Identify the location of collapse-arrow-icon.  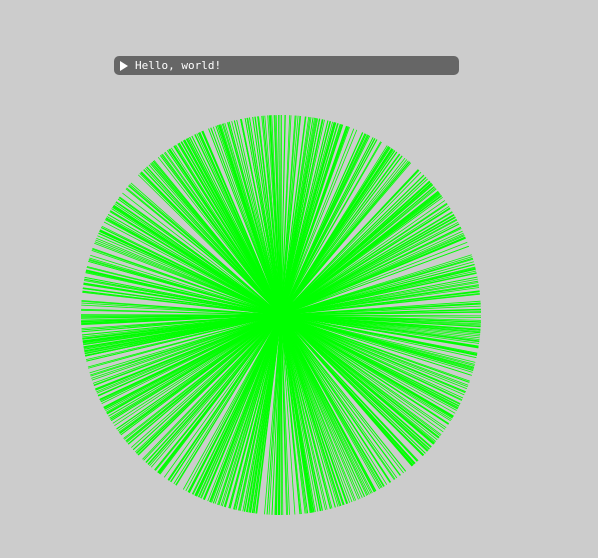
(124, 65).